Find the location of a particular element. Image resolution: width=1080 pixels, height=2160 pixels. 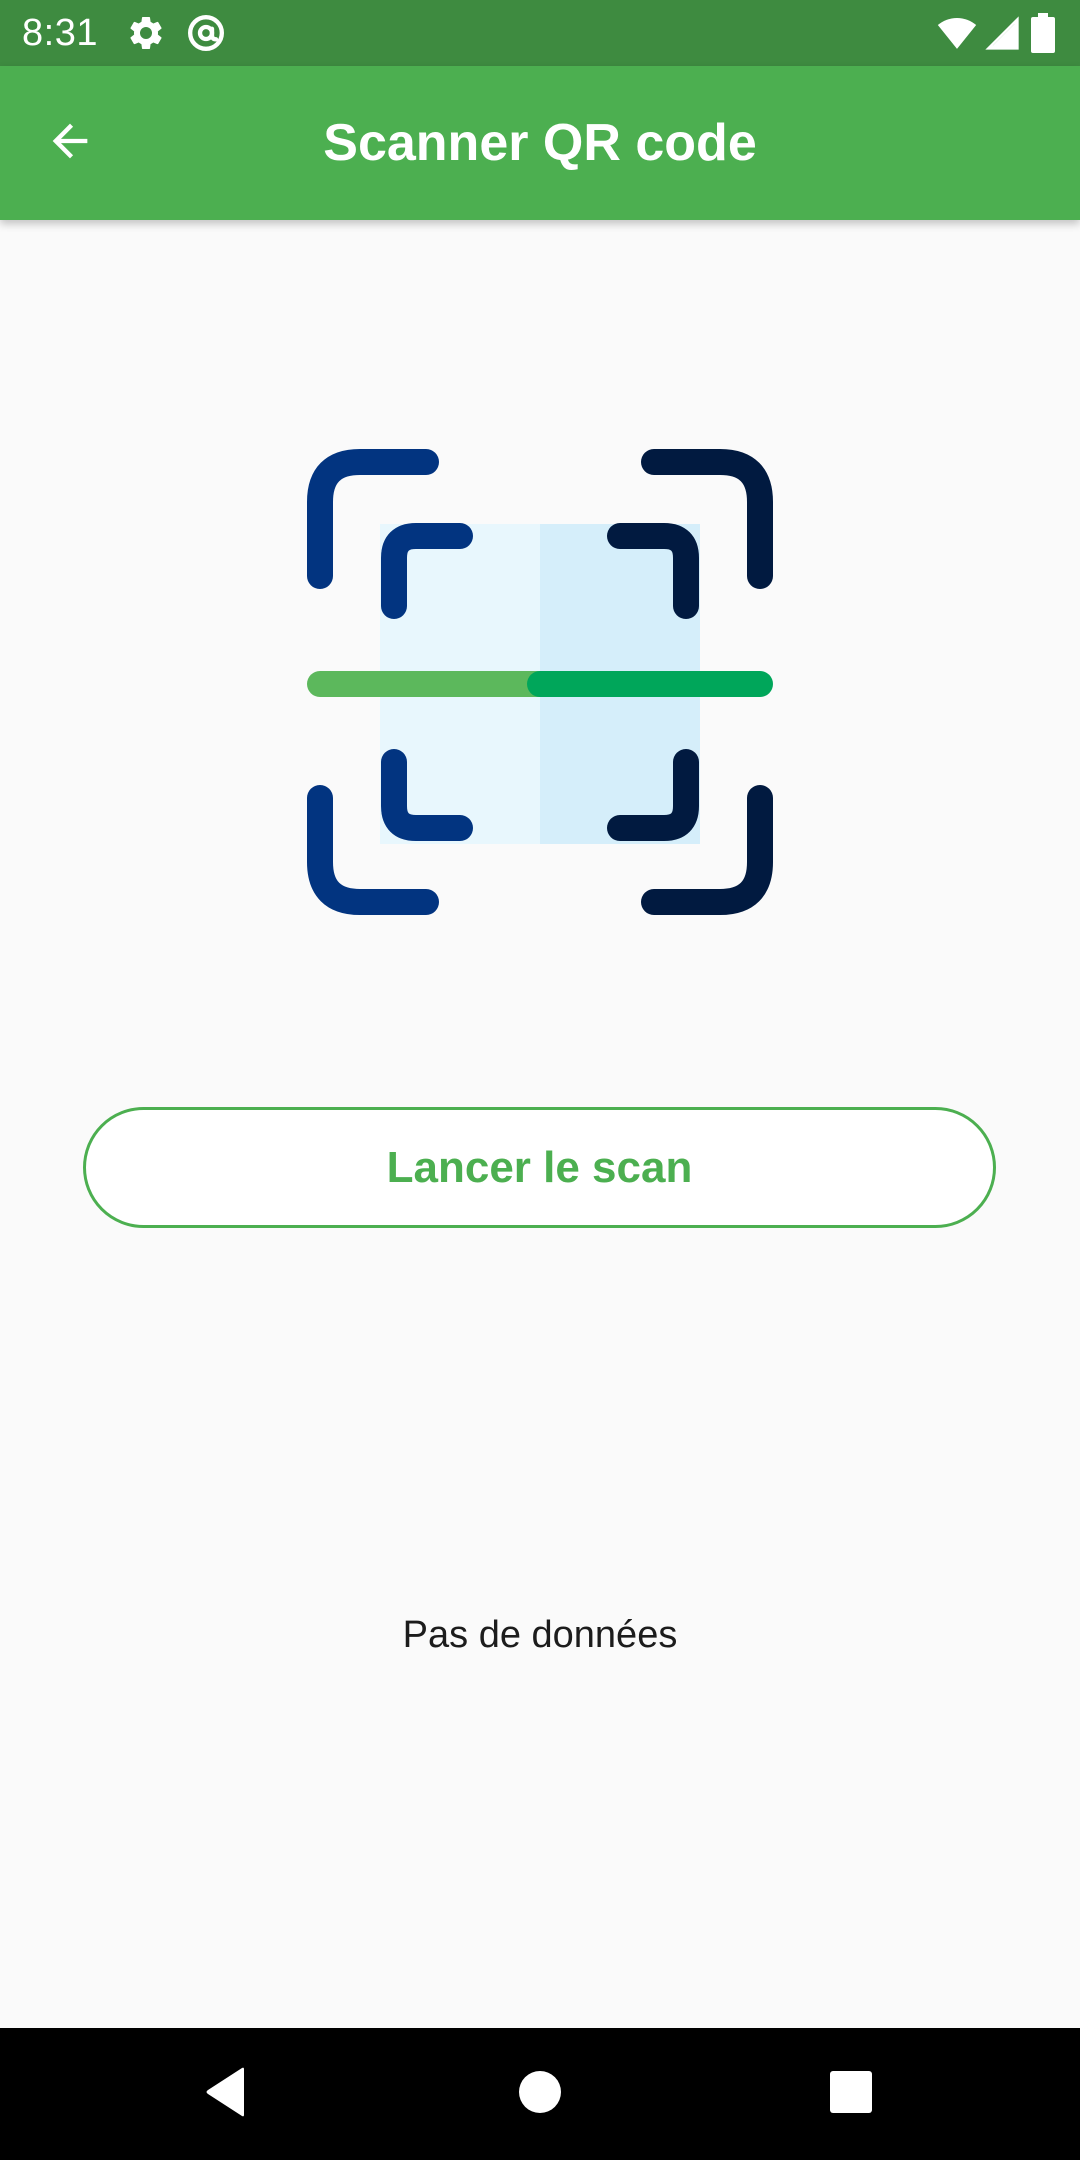

arrow-back-icon is located at coordinates (70, 143).